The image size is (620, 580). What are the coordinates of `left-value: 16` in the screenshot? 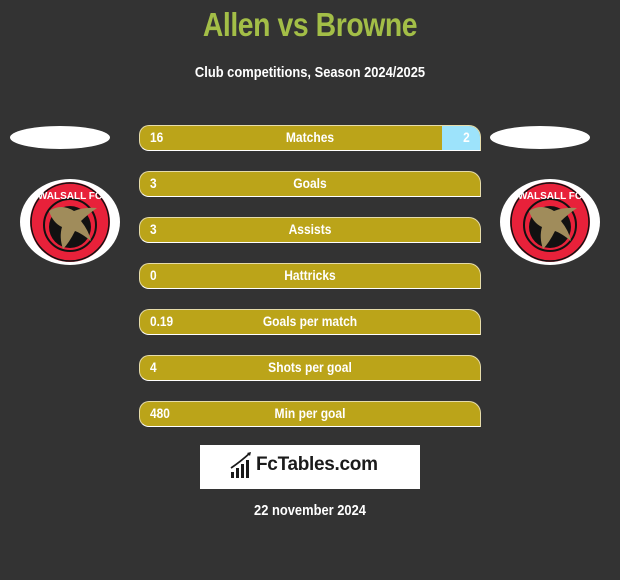 It's located at (157, 137).